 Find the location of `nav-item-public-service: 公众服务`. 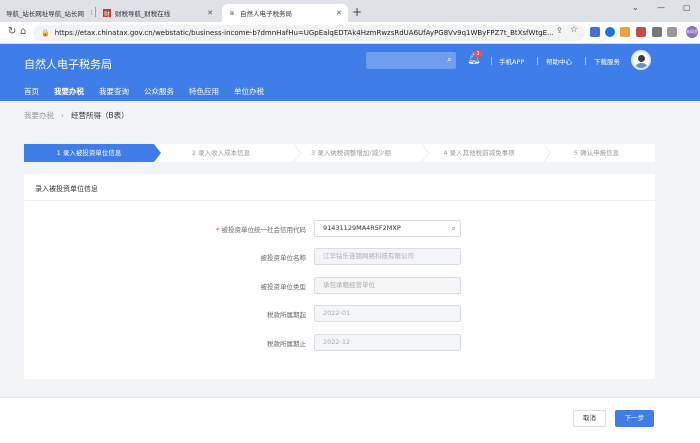

nav-item-public-service: 公众服务 is located at coordinates (159, 93).